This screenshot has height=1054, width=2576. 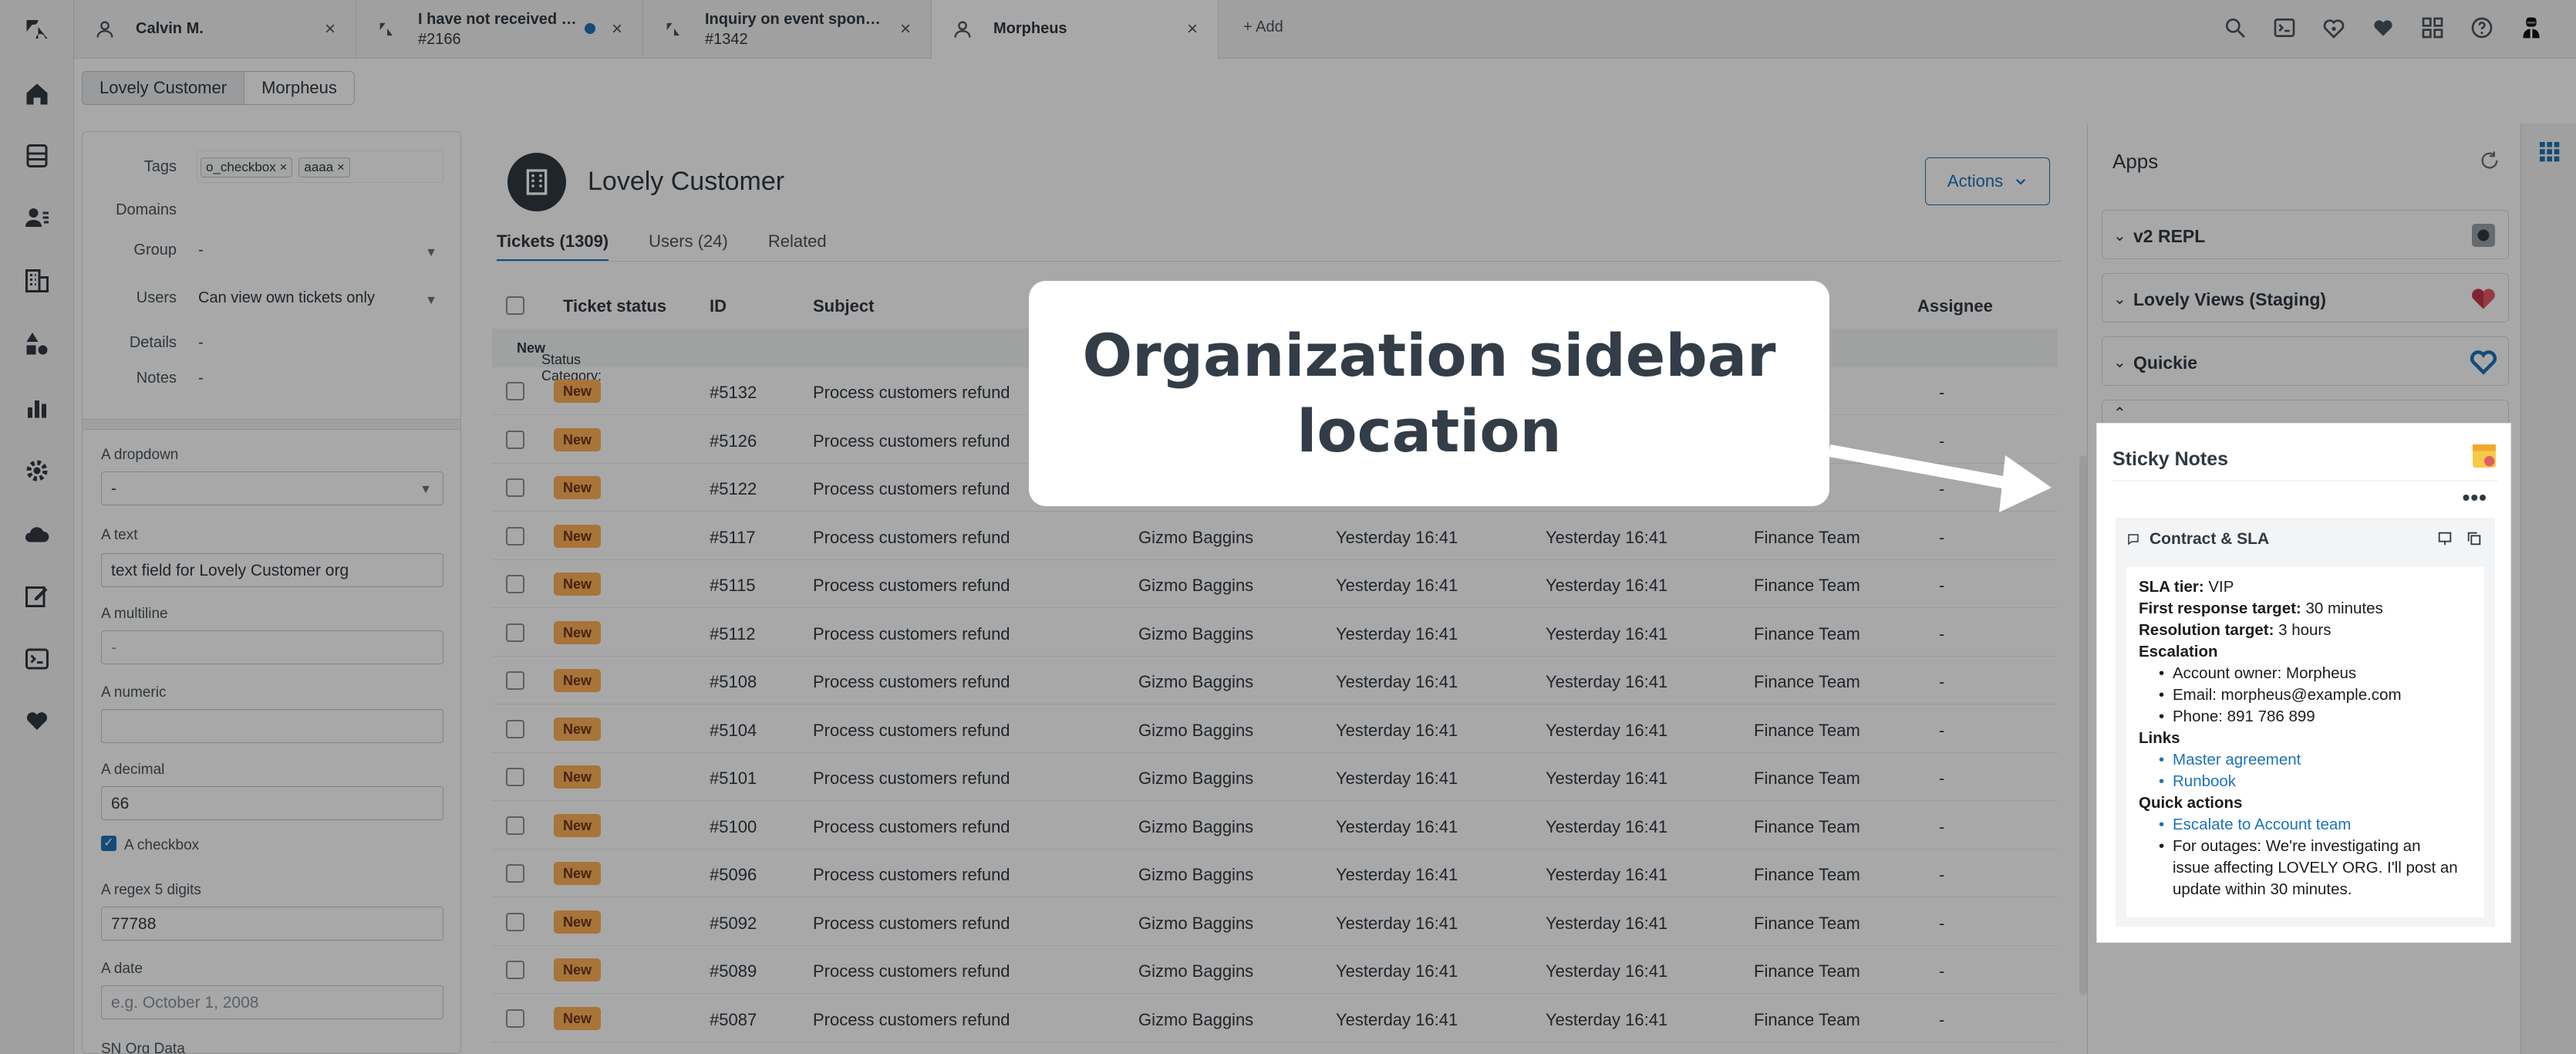 What do you see at coordinates (272, 726) in the screenshot?
I see `numeric-input` at bounding box center [272, 726].